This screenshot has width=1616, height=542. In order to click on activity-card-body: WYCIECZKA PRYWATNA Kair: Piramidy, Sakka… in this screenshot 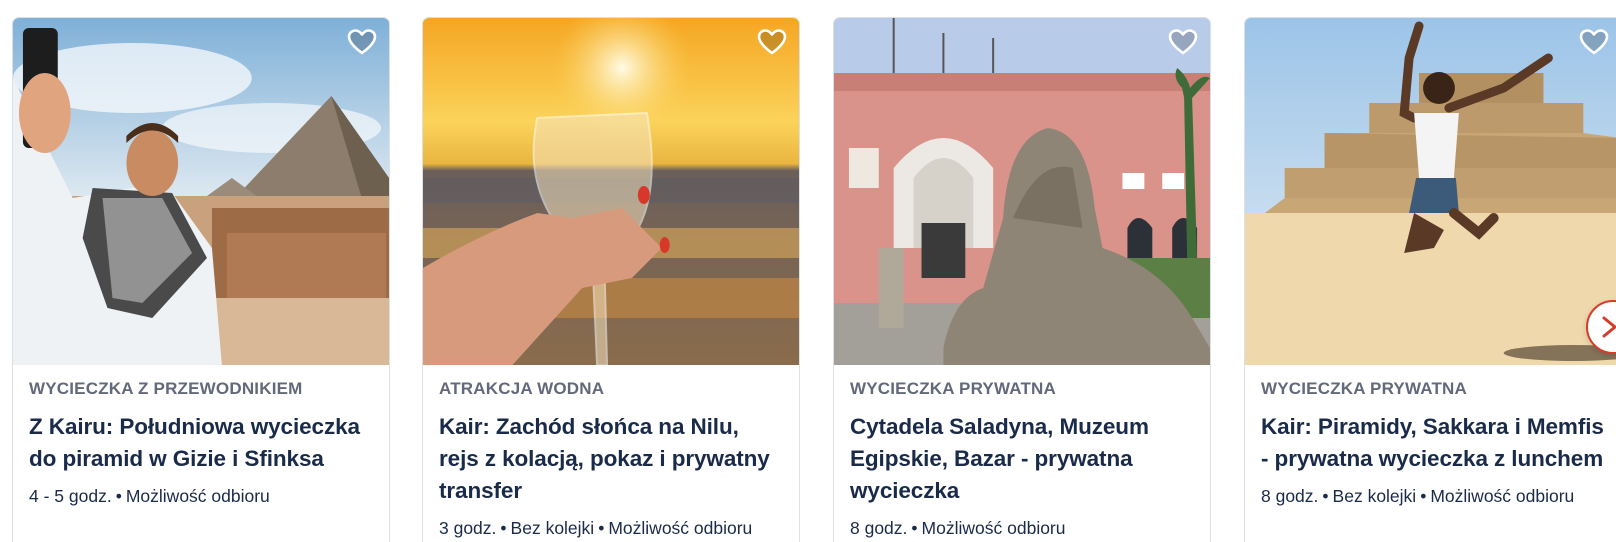, I will do `click(1430, 436)`.